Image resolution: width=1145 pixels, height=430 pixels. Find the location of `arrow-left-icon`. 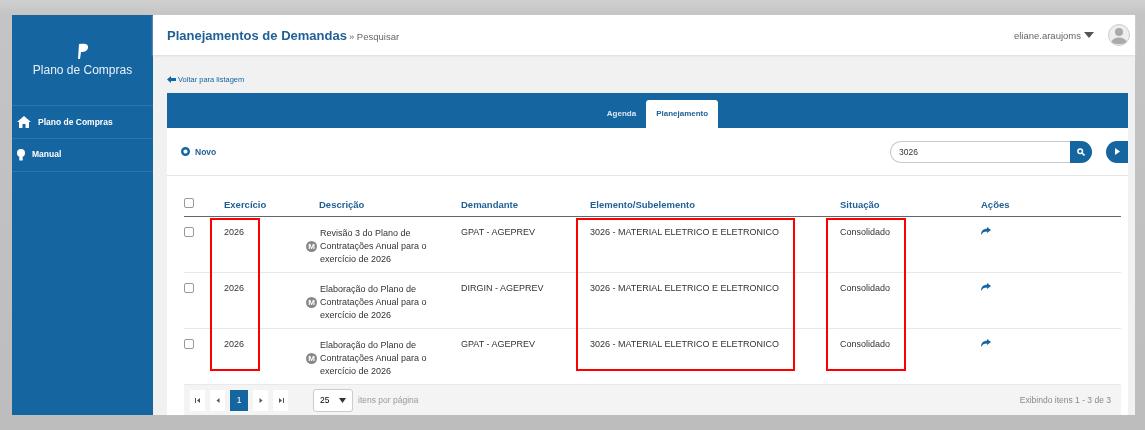

arrow-left-icon is located at coordinates (171, 79).